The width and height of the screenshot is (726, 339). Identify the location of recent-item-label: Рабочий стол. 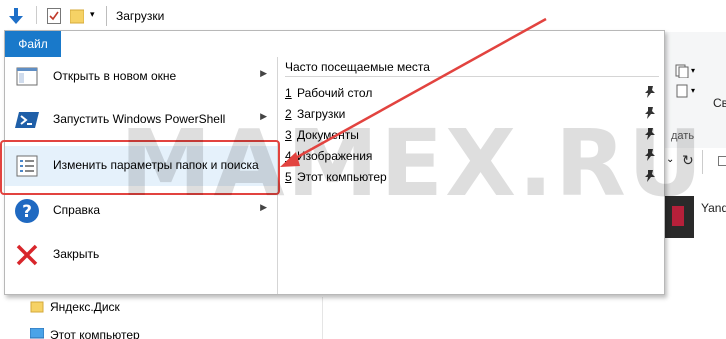
(335, 93).